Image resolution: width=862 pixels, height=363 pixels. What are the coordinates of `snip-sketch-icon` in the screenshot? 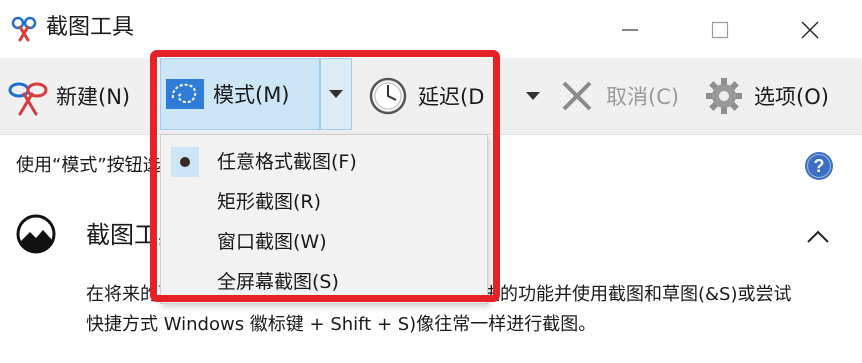 It's located at (36, 234).